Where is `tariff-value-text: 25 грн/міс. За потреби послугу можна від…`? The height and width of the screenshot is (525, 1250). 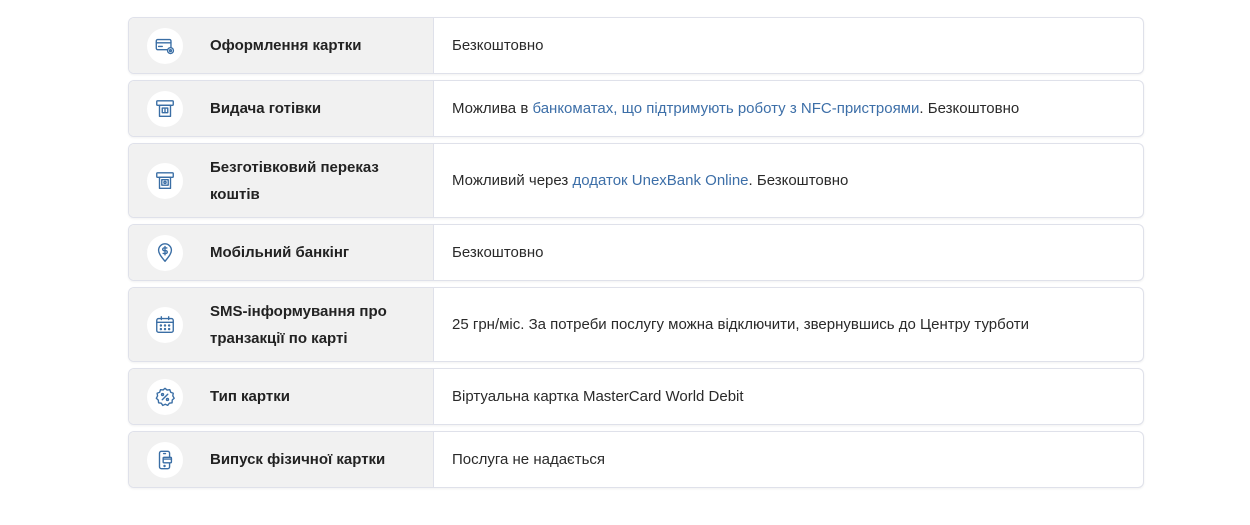
tariff-value-text: 25 грн/міс. За потреби послугу можна від… is located at coordinates (741, 324).